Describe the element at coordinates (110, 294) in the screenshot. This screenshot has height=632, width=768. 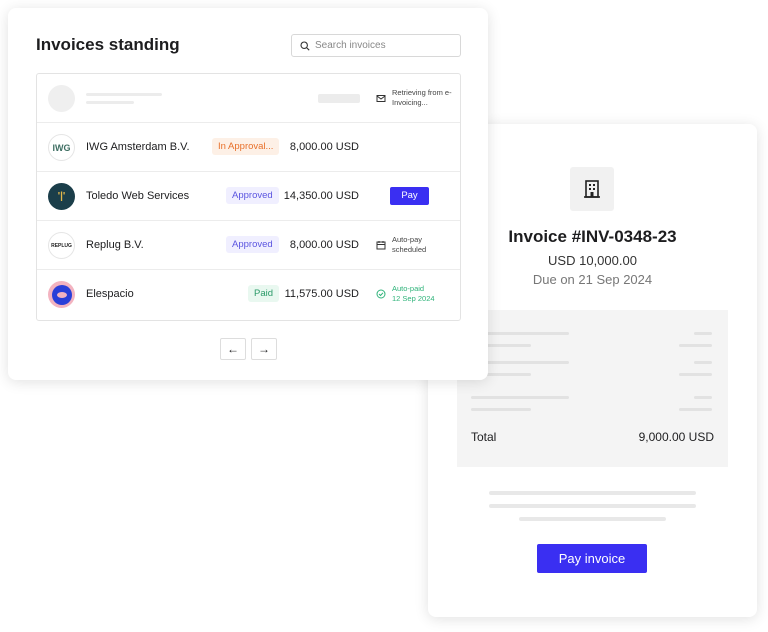
I see `company-name: Elespacio` at that location.